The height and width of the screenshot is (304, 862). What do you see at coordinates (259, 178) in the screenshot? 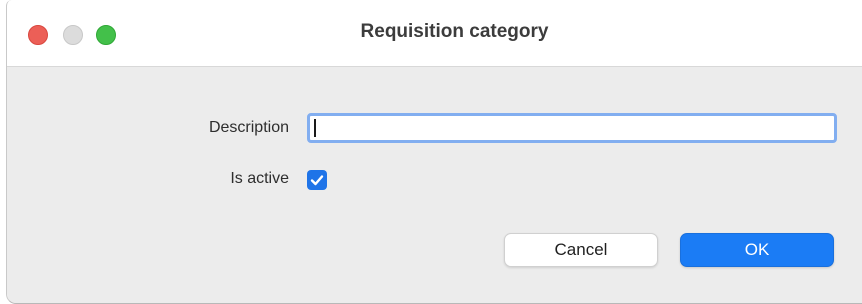
I see `is-active-label: Is active` at bounding box center [259, 178].